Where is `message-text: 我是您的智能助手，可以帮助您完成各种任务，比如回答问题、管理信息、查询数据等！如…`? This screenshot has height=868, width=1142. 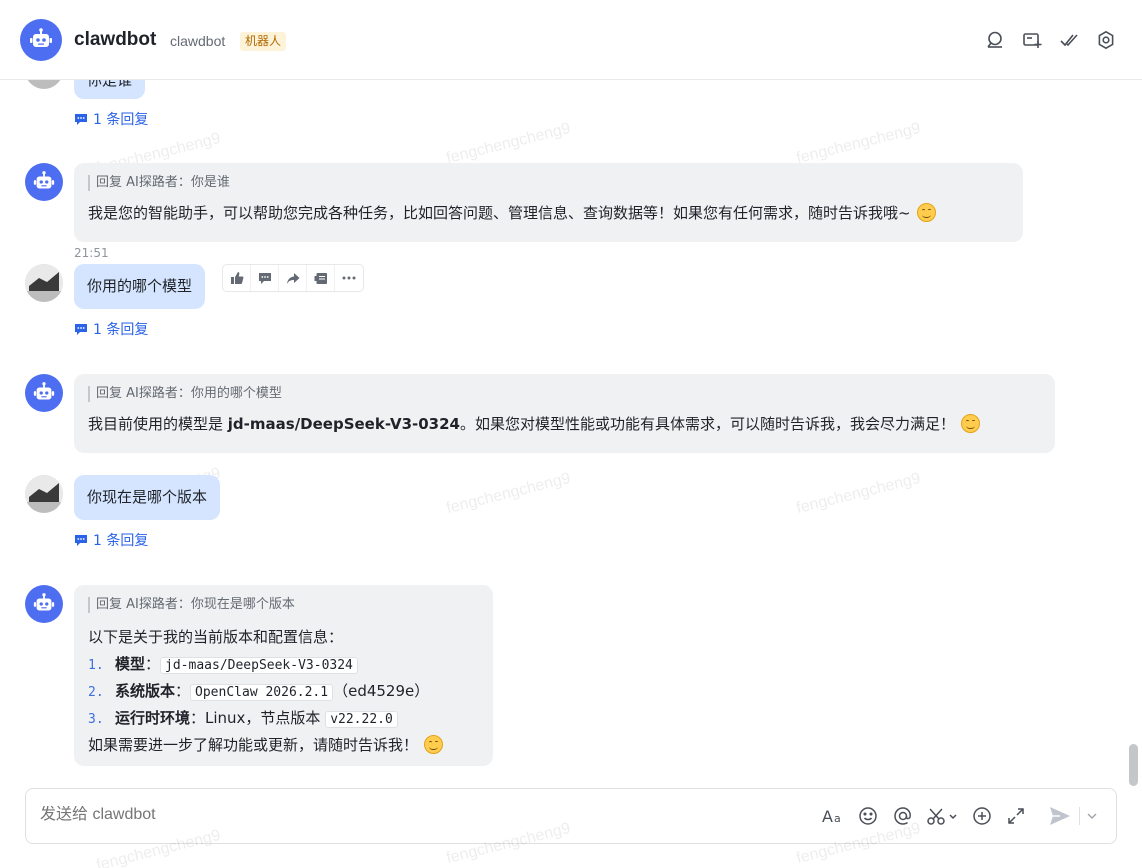 message-text: 我是您的智能助手，可以帮助您完成各种任务，比如回答问题、管理信息、查询数据等！如… is located at coordinates (499, 213).